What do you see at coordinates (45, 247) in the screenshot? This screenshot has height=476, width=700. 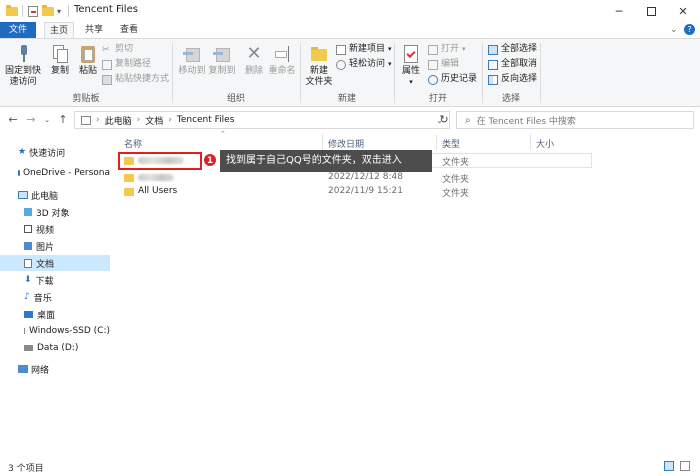 I see `sidebar-item-label: 图片` at bounding box center [45, 247].